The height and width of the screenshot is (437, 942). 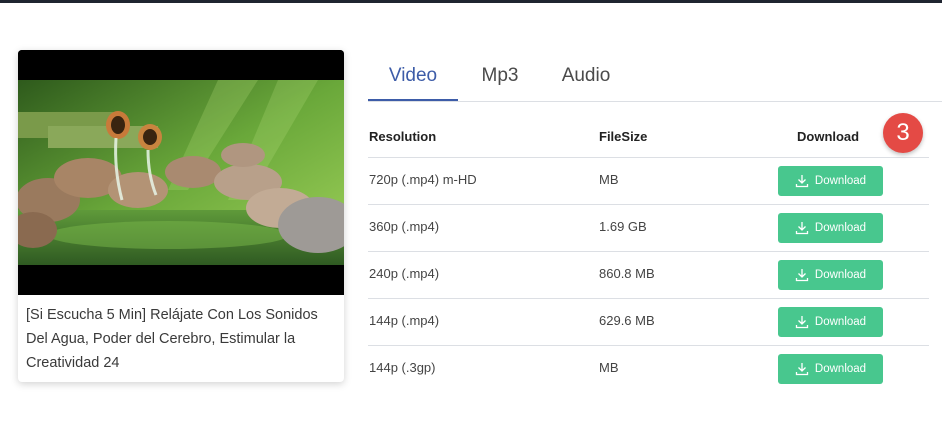 What do you see at coordinates (403, 136) in the screenshot?
I see `header-resolution: Resolution` at bounding box center [403, 136].